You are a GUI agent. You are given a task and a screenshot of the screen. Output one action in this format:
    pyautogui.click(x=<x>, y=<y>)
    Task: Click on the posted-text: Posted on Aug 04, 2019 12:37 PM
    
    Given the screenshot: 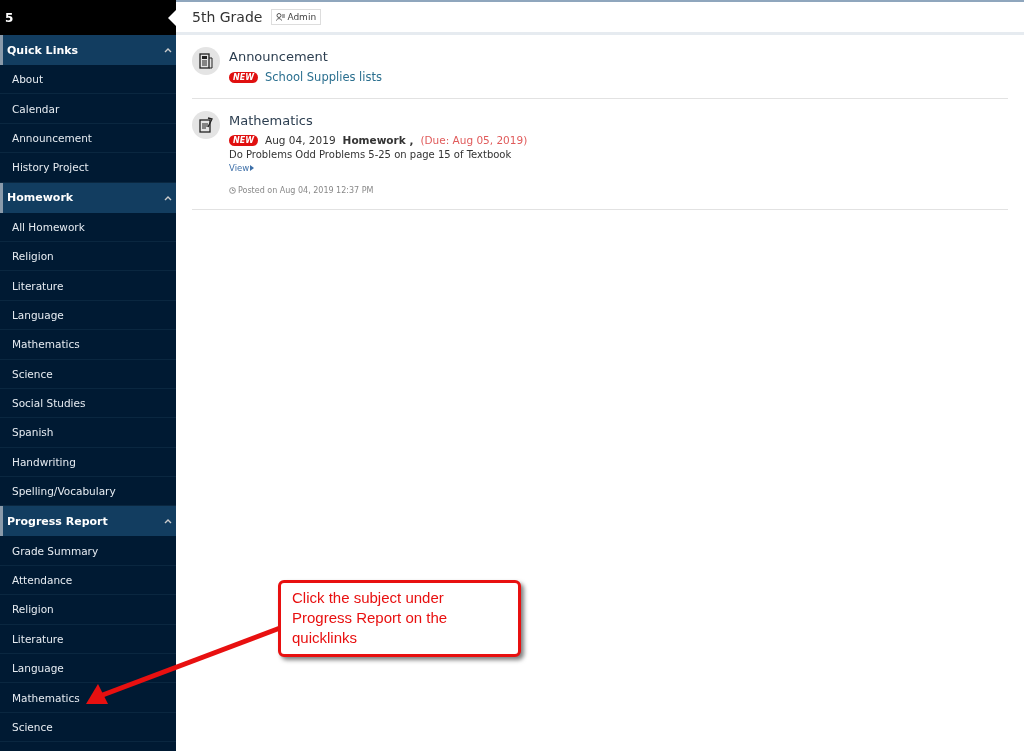 What is the action you would take?
    pyautogui.click(x=306, y=190)
    